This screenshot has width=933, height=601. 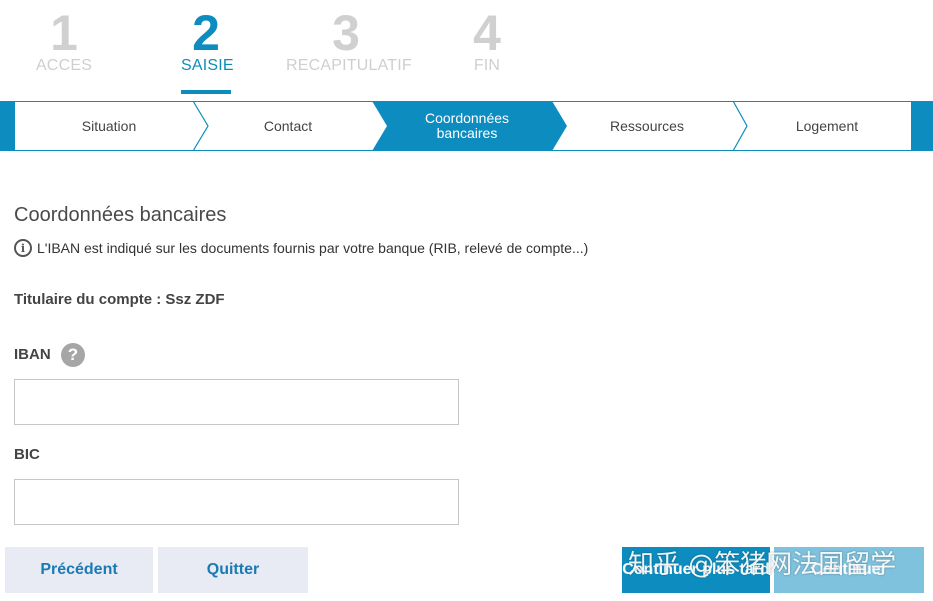 I want to click on account-holder: Titulaire du compte : Ssz ZDF, so click(x=119, y=299).